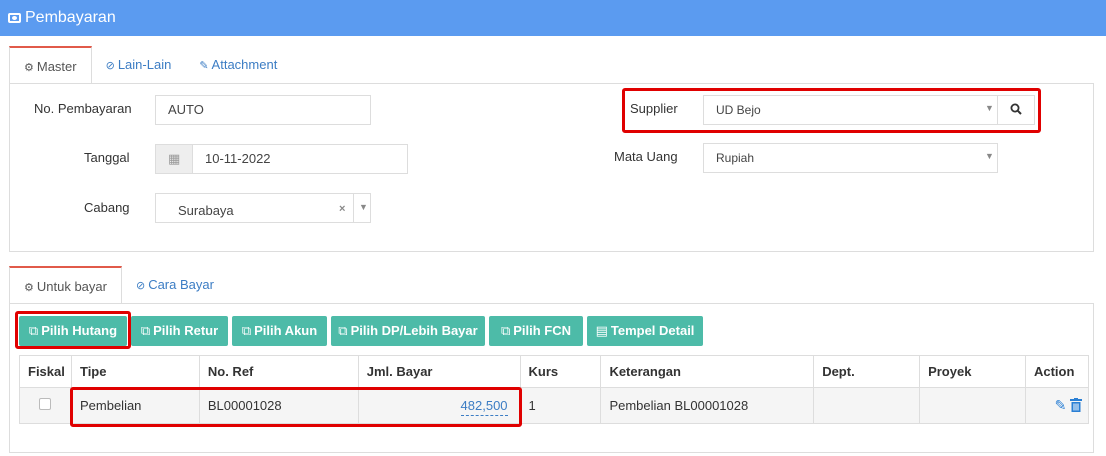 Image resolution: width=1106 pixels, height=456 pixels. Describe the element at coordinates (342, 209) in the screenshot. I see `clear-icon: ×` at that location.